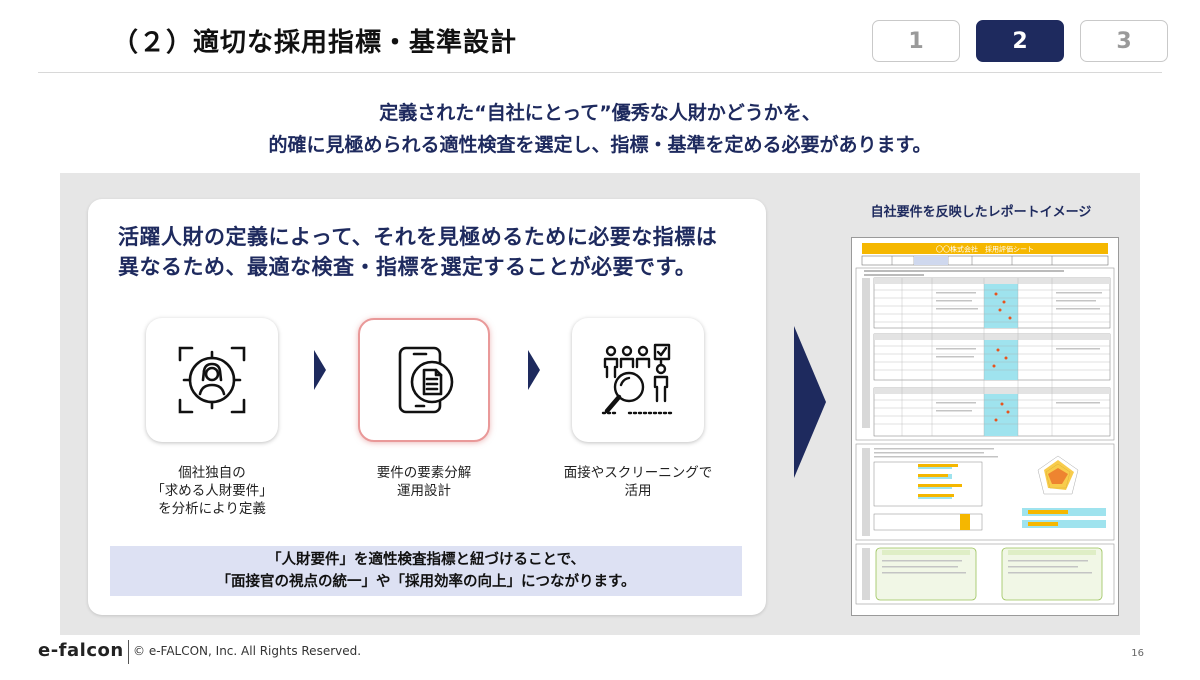 The width and height of the screenshot is (1200, 680). I want to click on screening-magnifier-icon, so click(638, 379).